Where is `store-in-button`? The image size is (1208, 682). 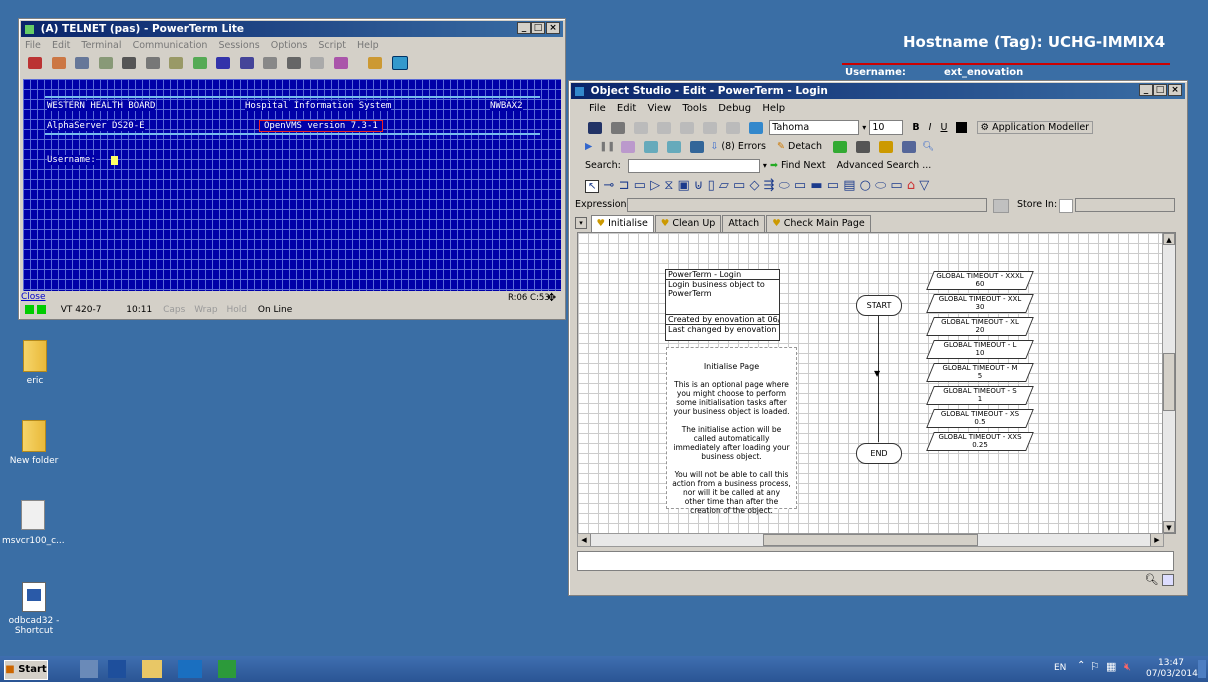 store-in-button is located at coordinates (1066, 206).